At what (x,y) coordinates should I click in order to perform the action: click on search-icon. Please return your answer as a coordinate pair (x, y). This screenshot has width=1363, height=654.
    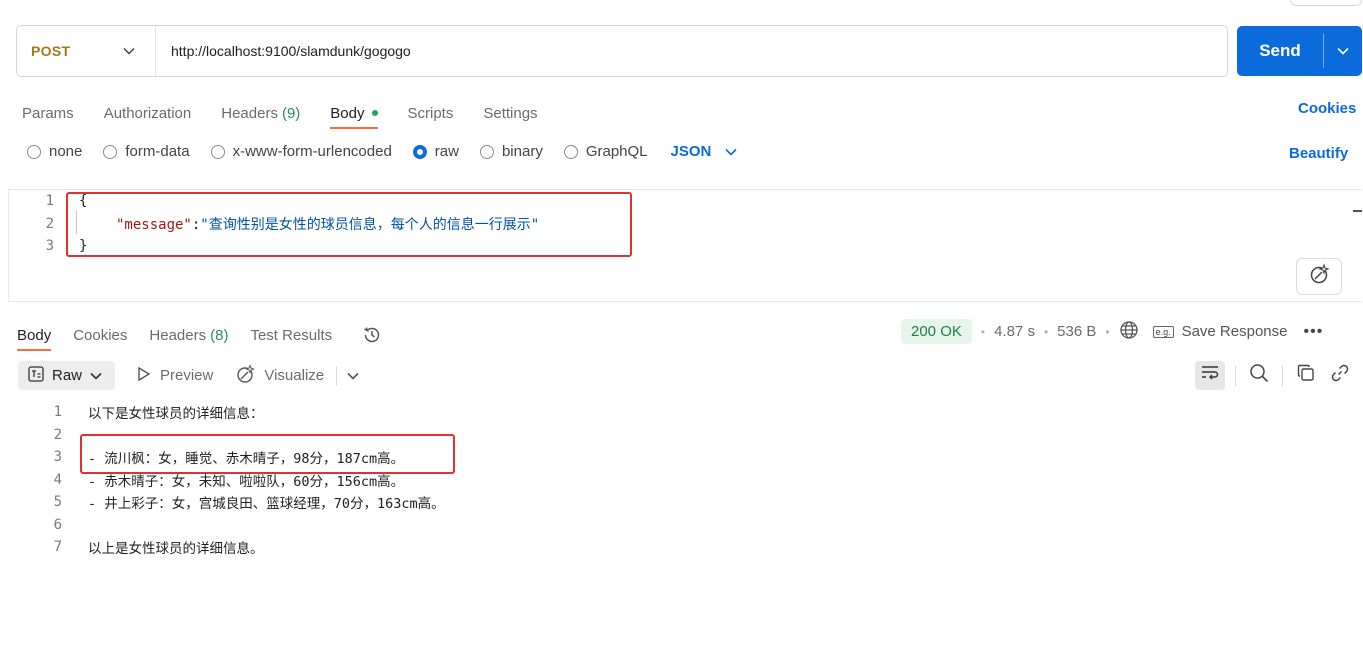
    Looking at the image, I should click on (1259, 375).